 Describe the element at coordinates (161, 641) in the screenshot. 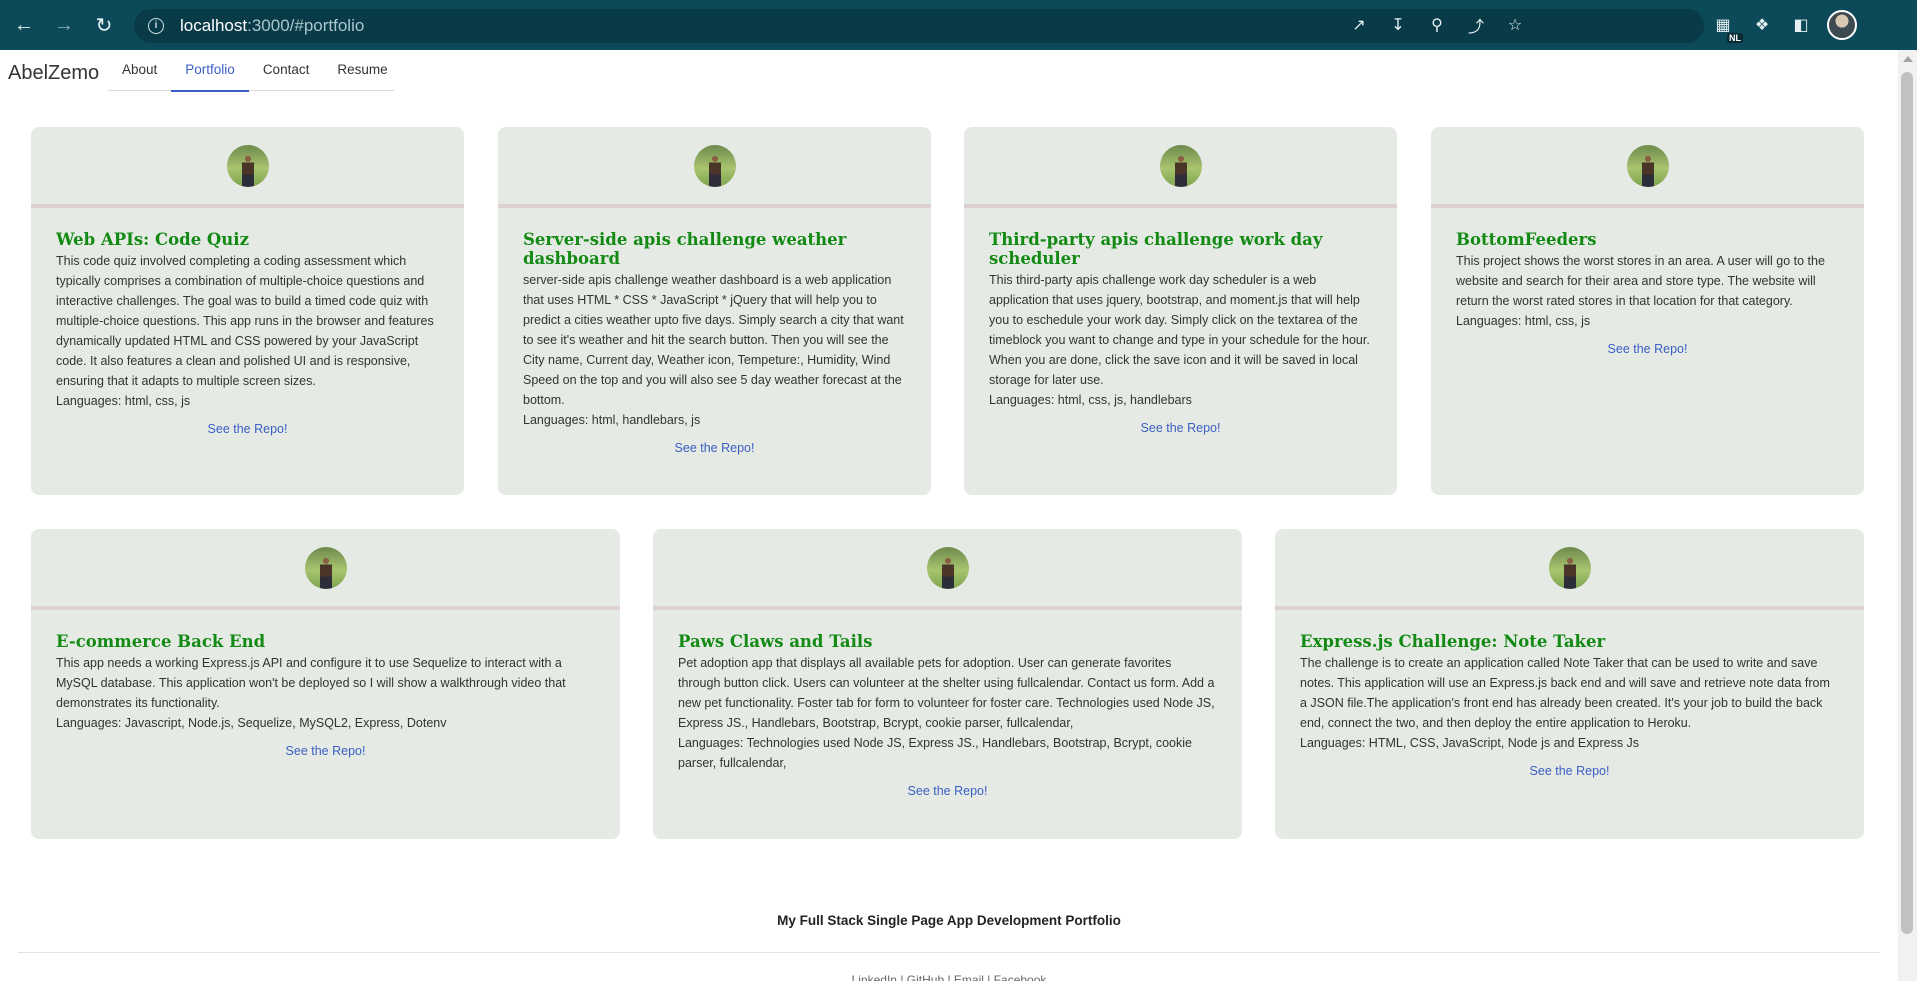

I see `project-title: E-commerce Back End` at that location.